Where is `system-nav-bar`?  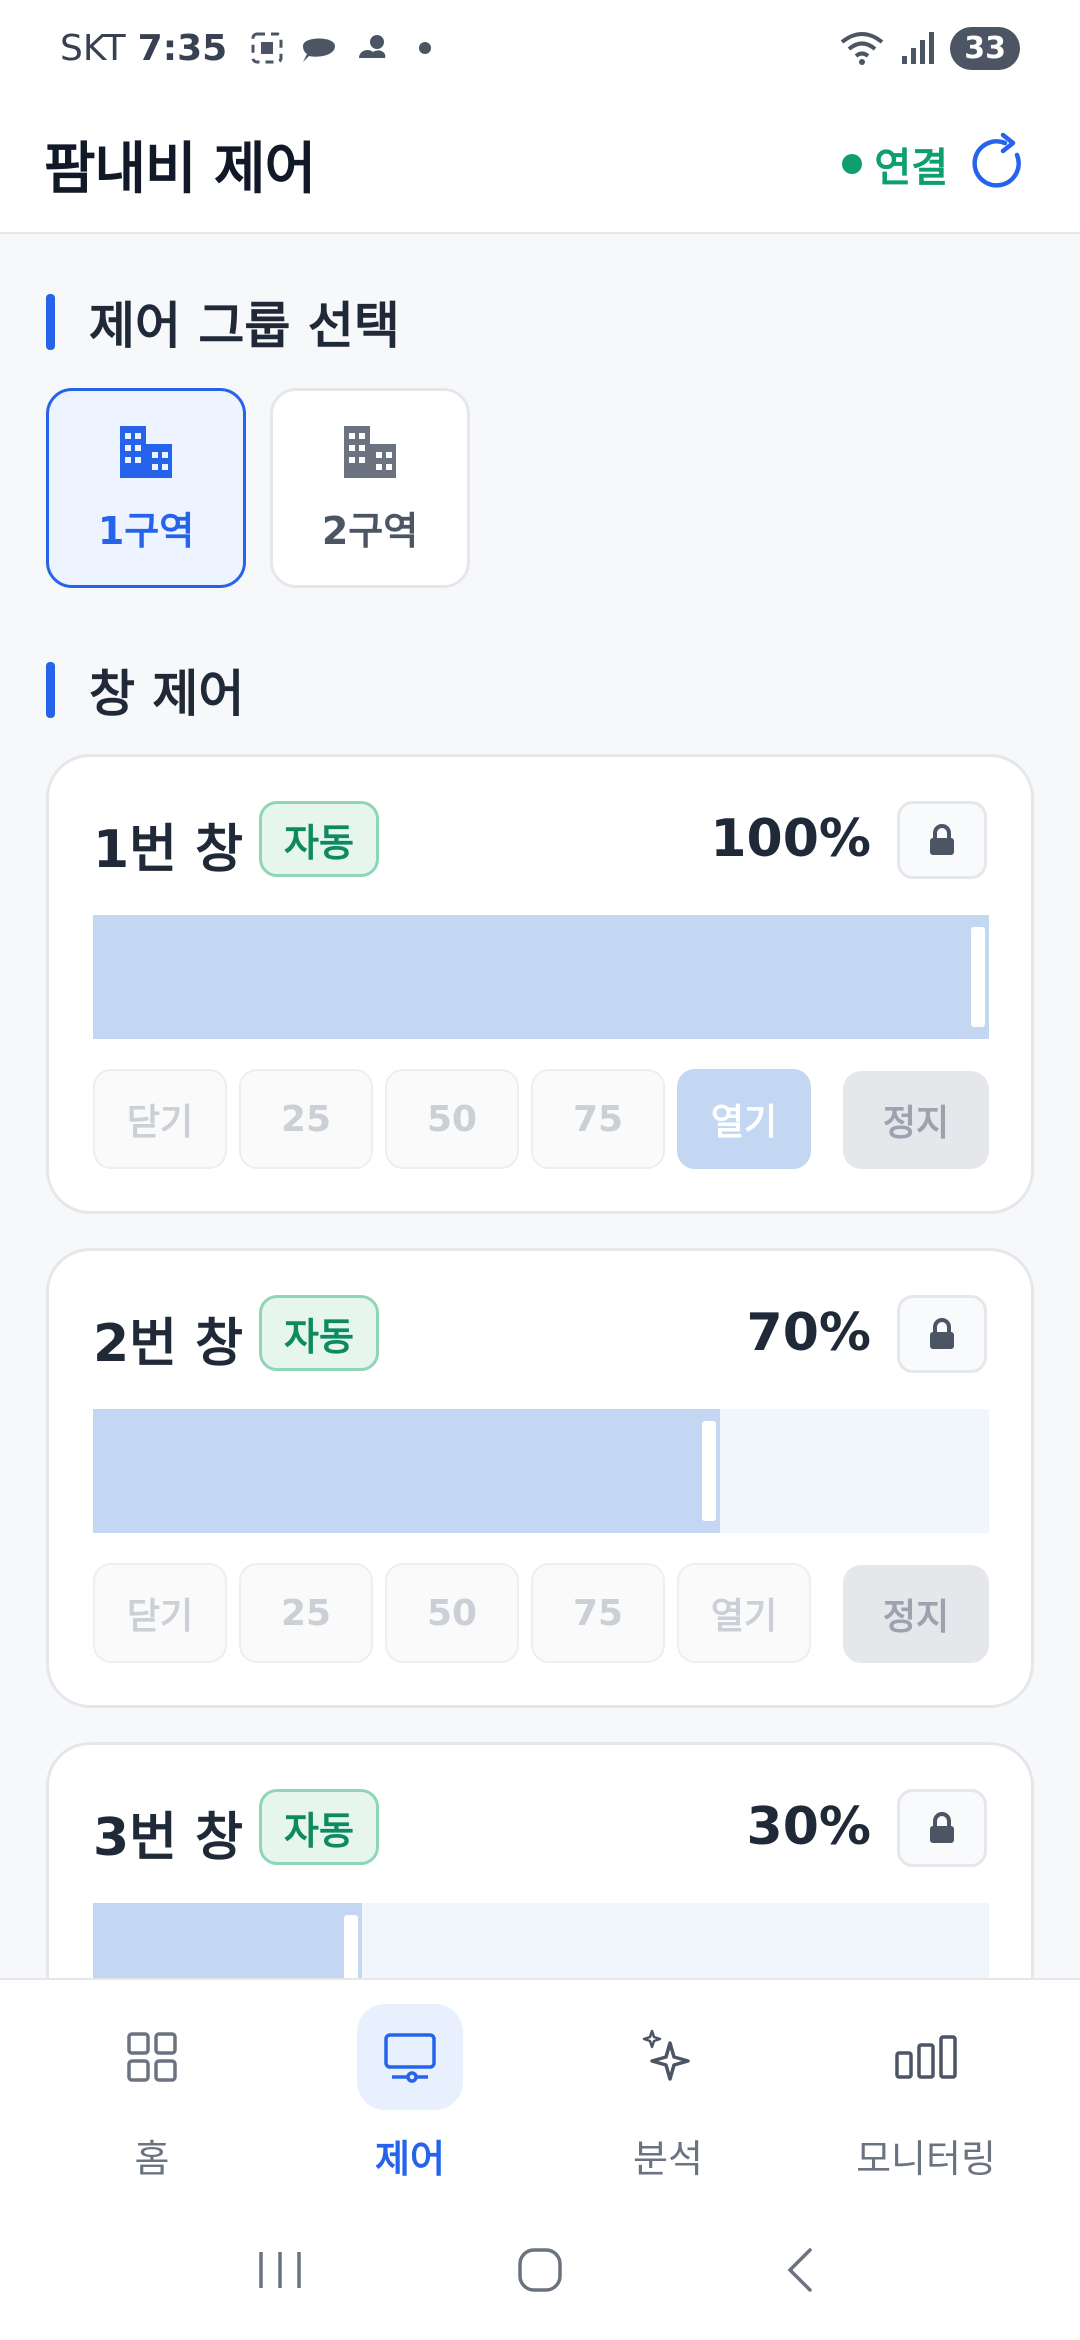
system-nav-bar is located at coordinates (540, 2270).